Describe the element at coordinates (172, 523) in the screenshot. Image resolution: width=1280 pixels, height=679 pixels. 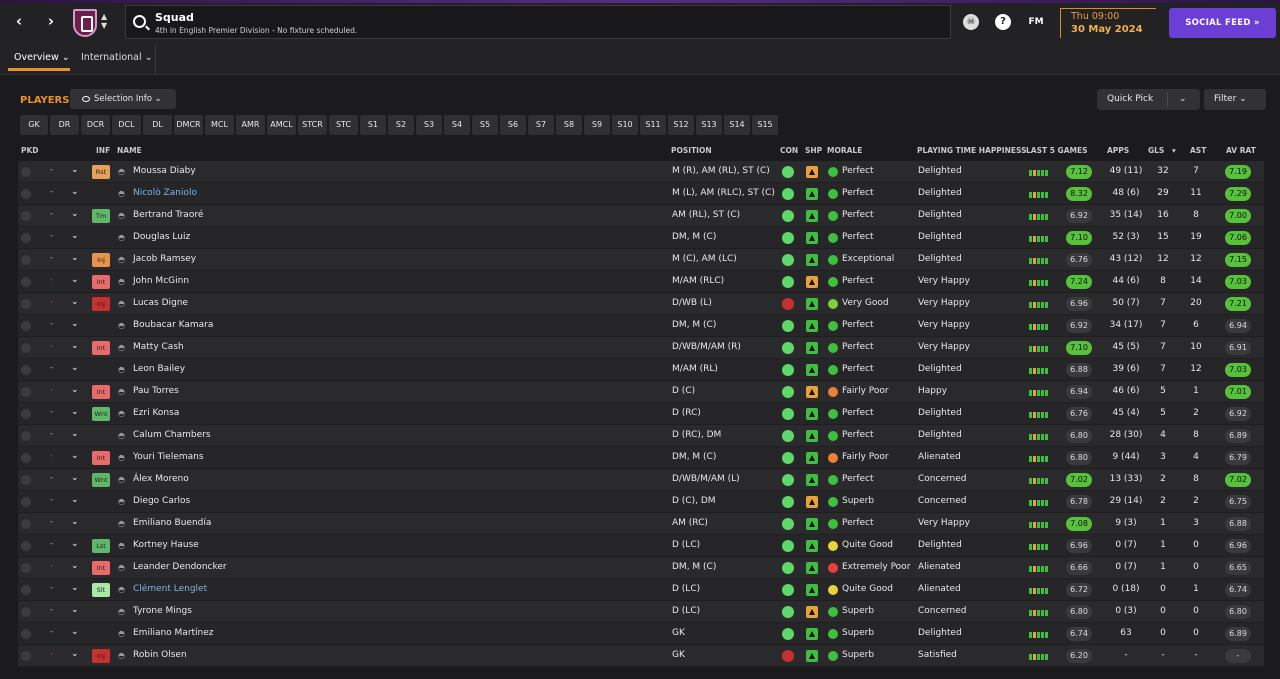
I see `player-name: Emiliano Buendía` at that location.